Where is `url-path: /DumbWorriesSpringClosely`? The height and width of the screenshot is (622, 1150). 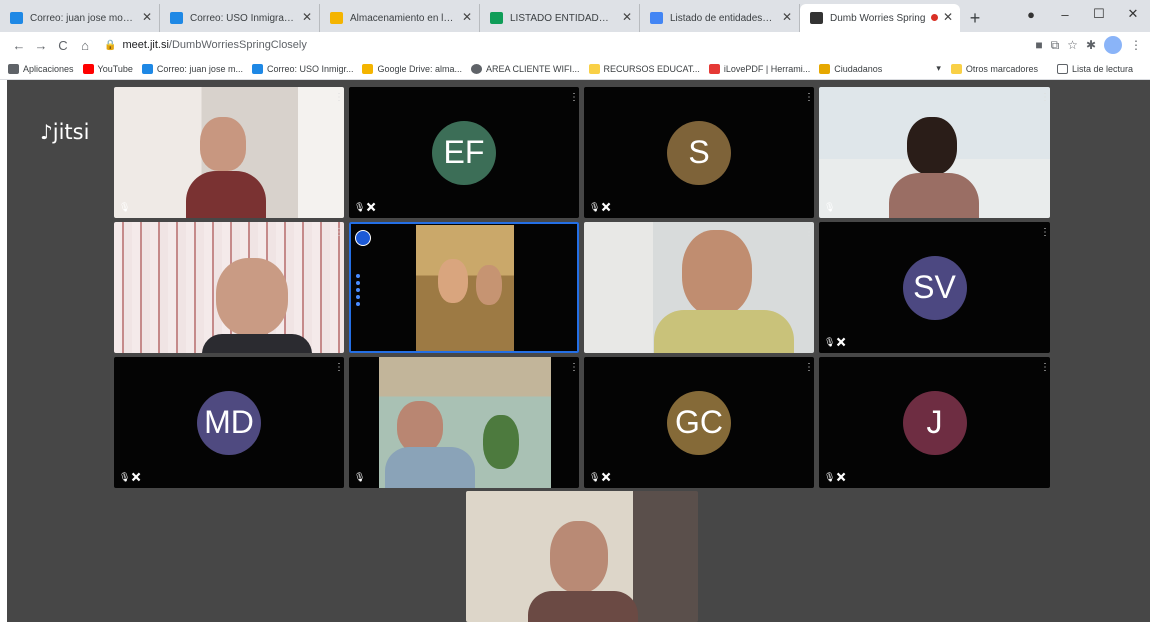
url-path: /DumbWorriesSpringClosely is located at coordinates (237, 45).